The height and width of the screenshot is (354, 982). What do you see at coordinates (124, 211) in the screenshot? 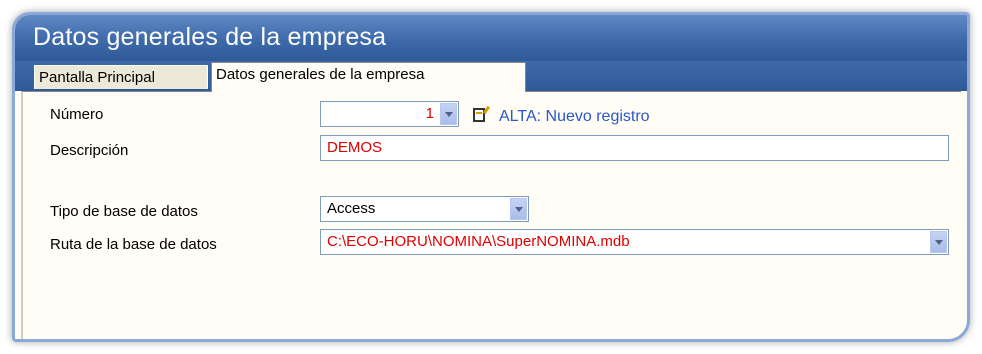
I see `tipo-bd-label: Tipo de base de datos` at bounding box center [124, 211].